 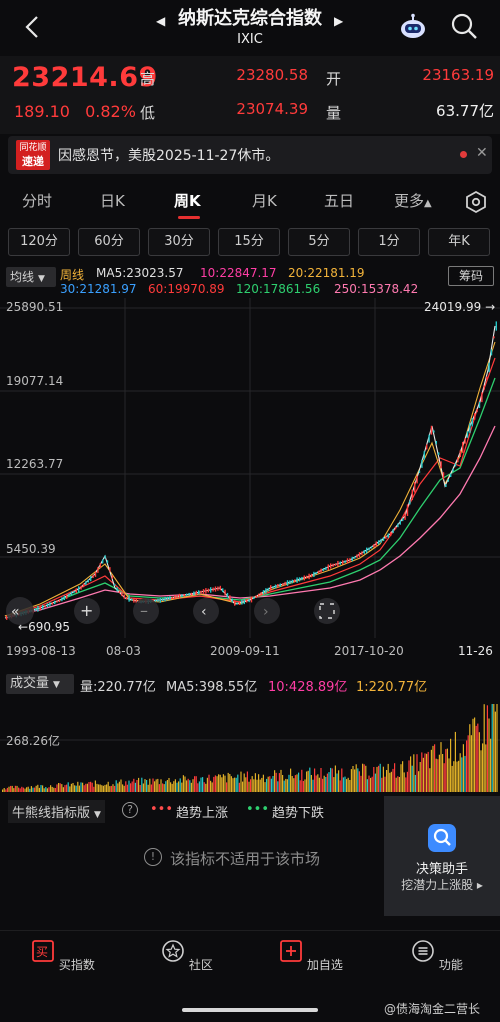 I want to click on tab-more: 更多▲, so click(x=413, y=200).